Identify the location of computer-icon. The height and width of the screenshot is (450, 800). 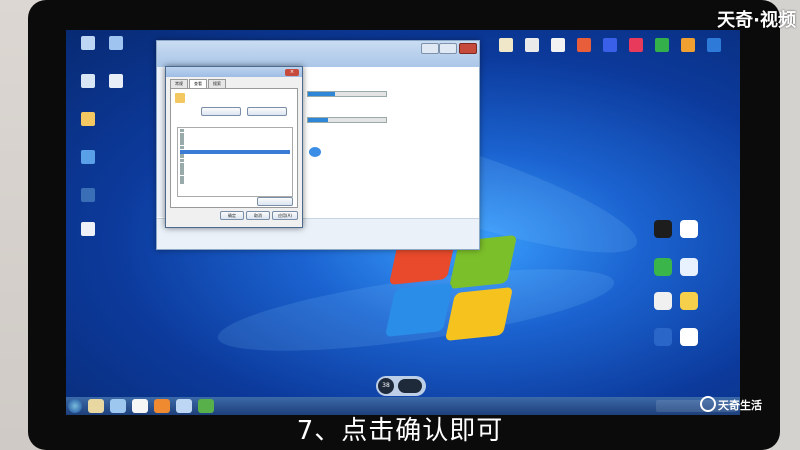
(88, 43).